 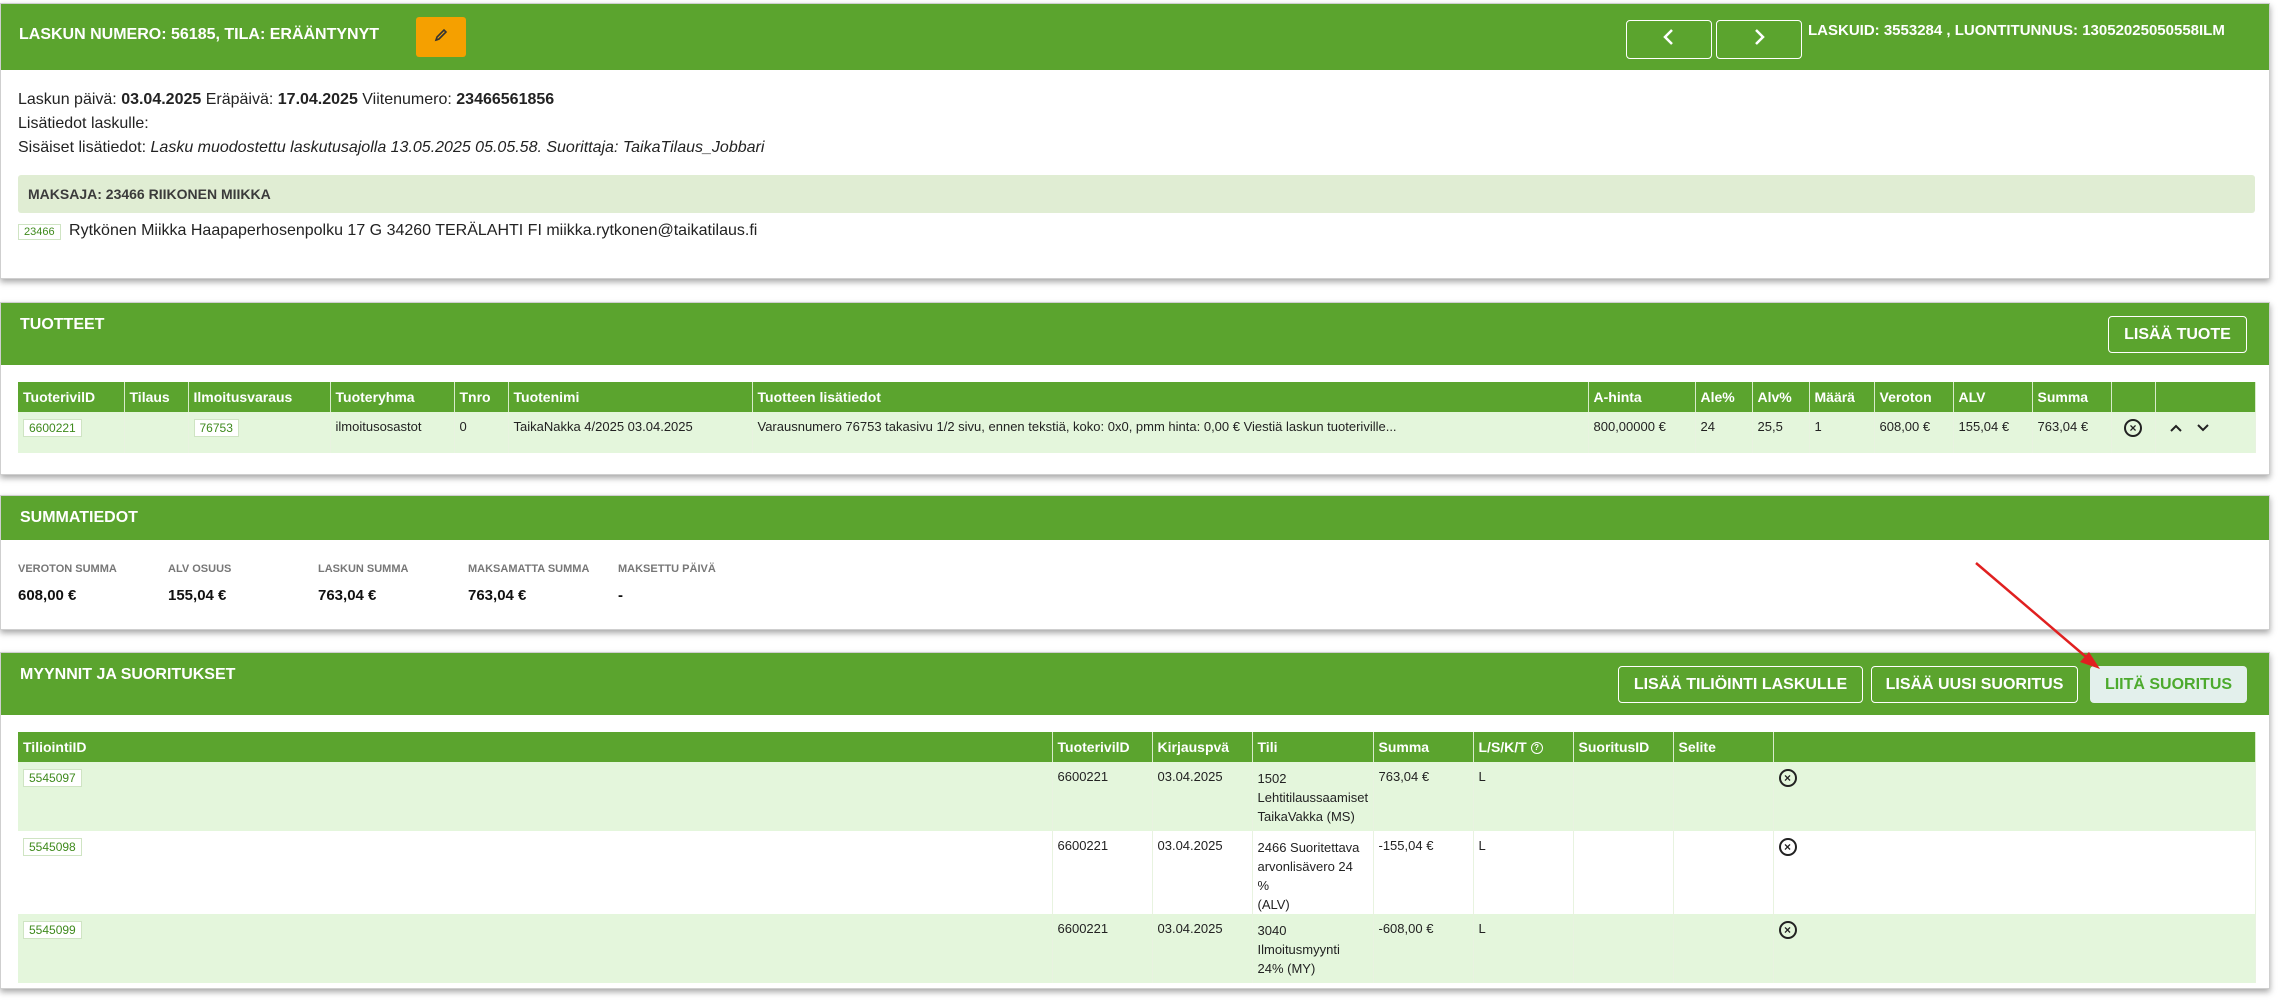 What do you see at coordinates (363, 569) in the screenshot?
I see `summary-label: LASKUN SUMMA` at bounding box center [363, 569].